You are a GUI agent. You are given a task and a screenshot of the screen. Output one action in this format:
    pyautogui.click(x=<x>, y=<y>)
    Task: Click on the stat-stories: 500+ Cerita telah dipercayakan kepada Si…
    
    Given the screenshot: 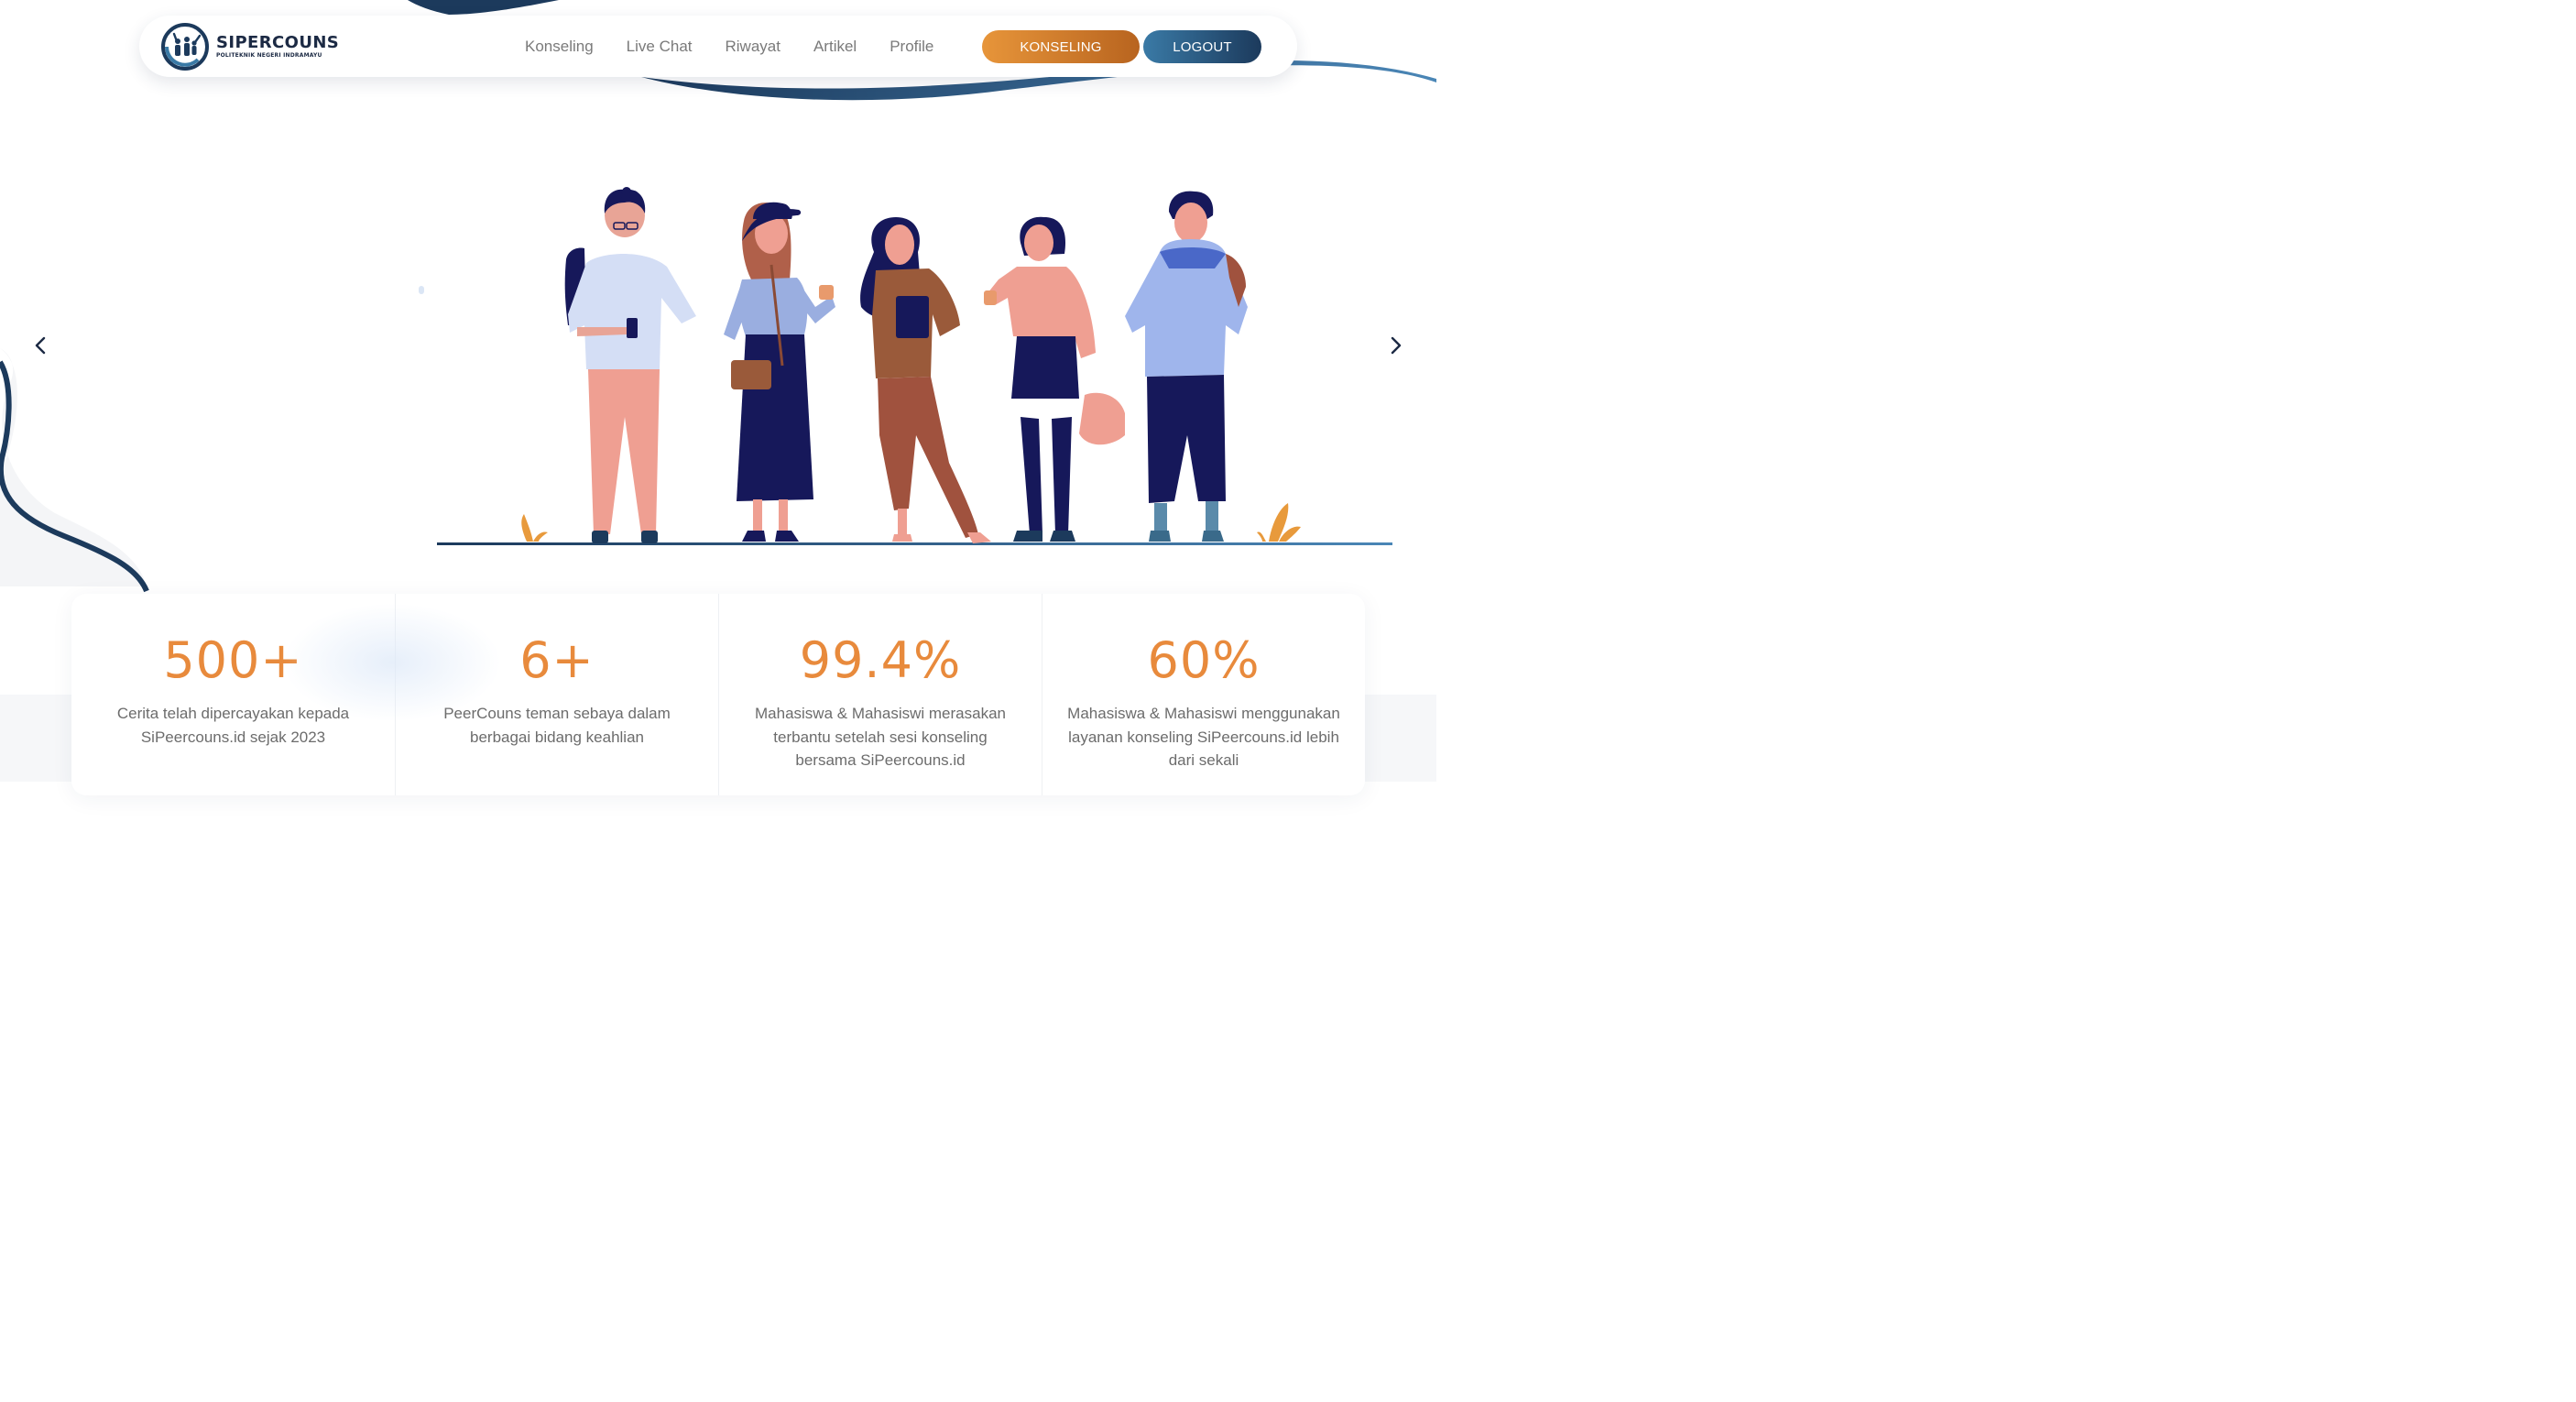 What is the action you would take?
    pyautogui.click(x=233, y=694)
    